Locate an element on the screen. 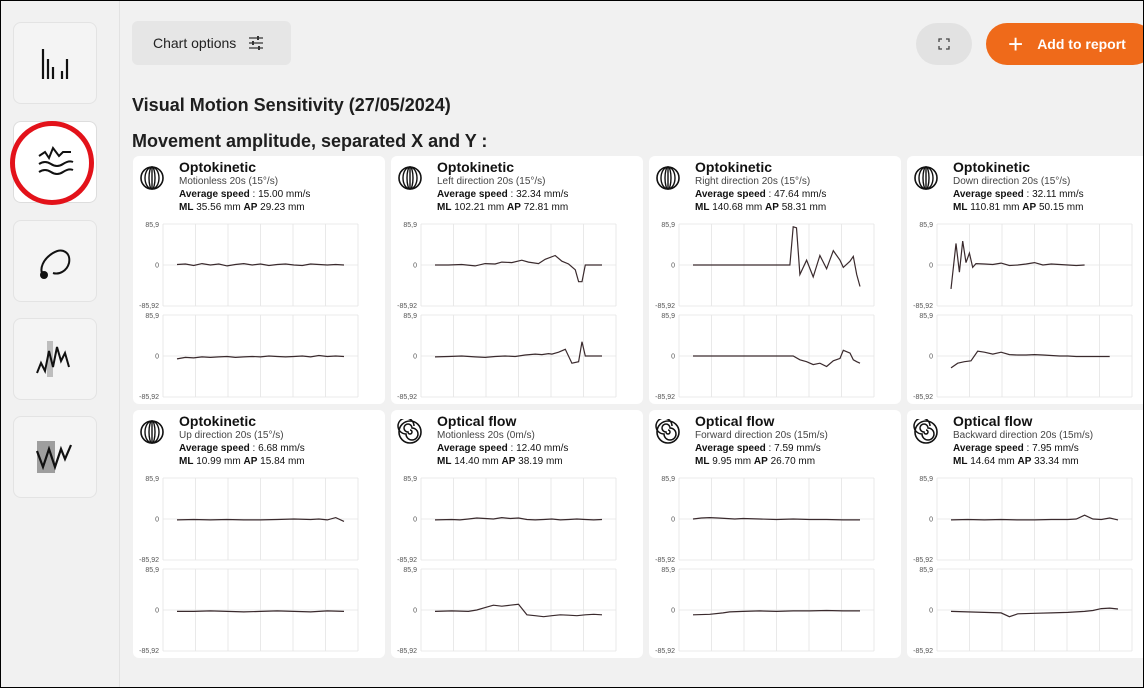  ml-ap-values: ML 14.64 mm AP 33.34 mm is located at coordinates (1016, 461).